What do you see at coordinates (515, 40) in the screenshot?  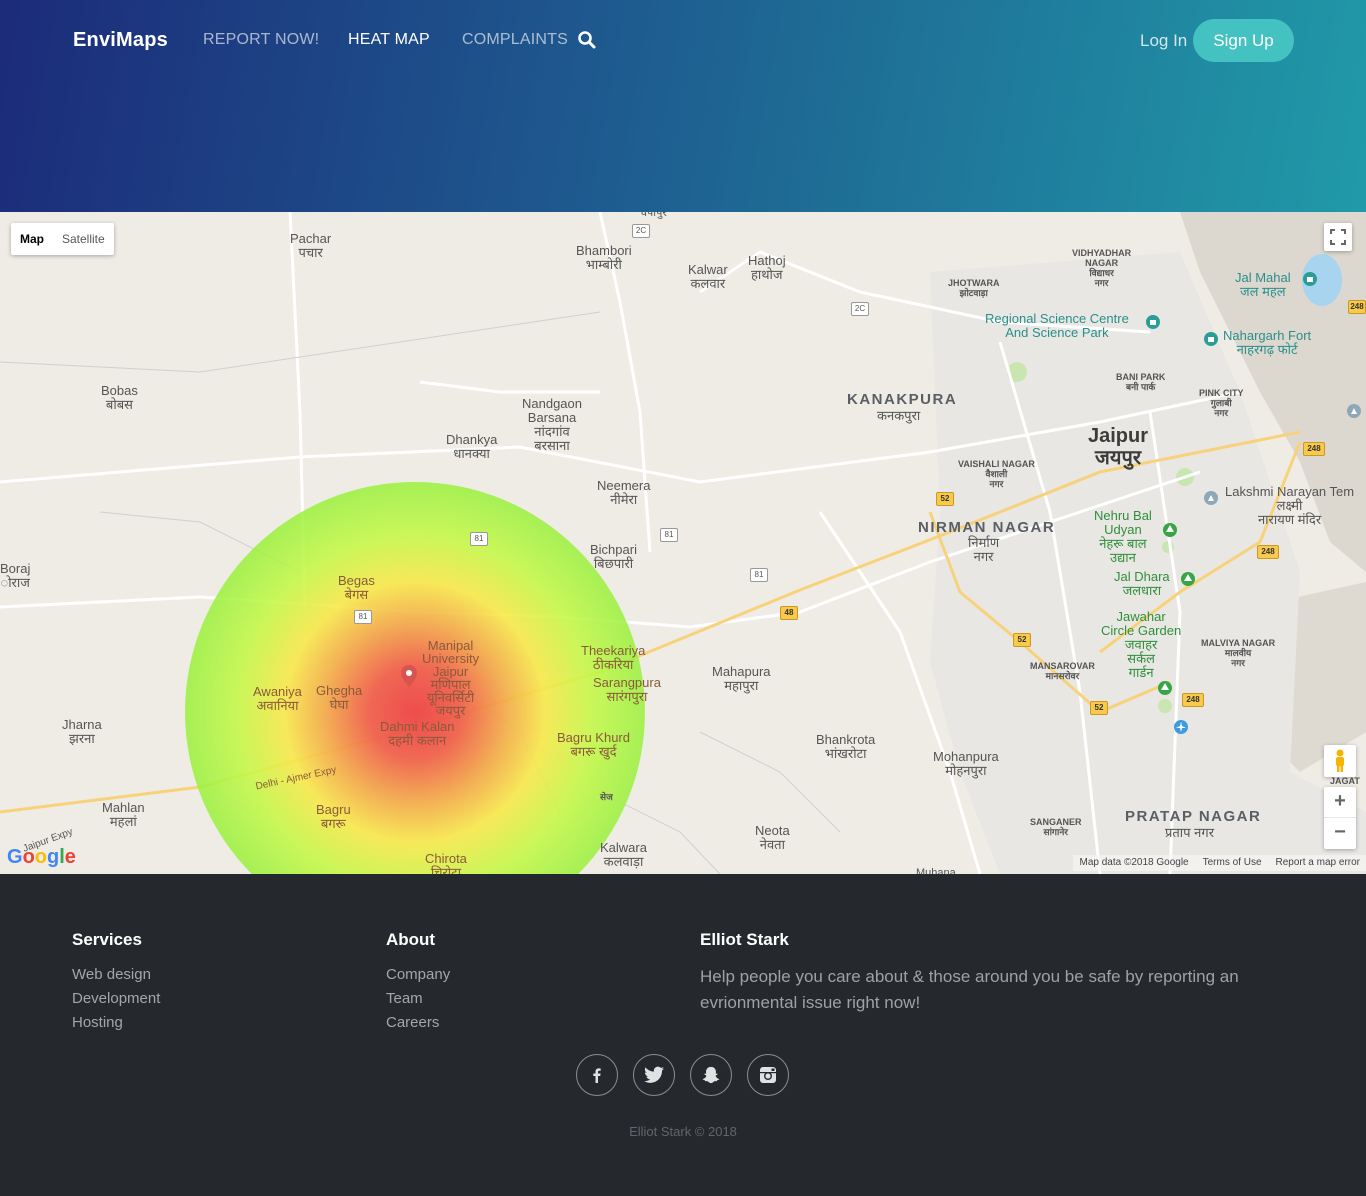 I see `nav-complaints: COMPLAINTS` at bounding box center [515, 40].